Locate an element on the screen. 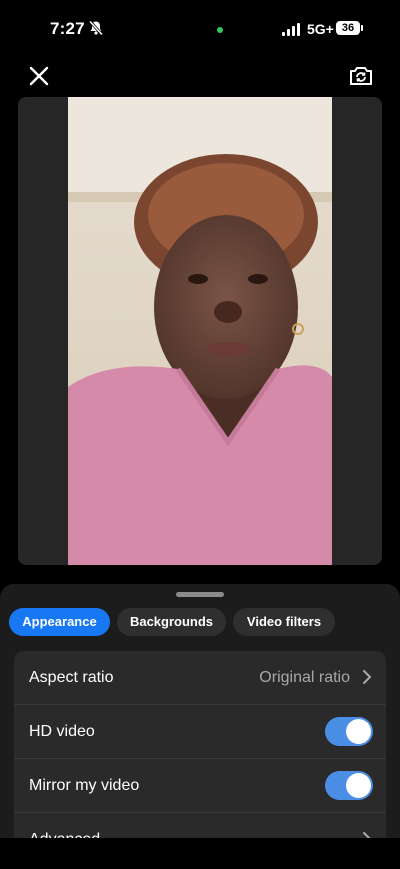  hd-video-toggle is located at coordinates (349, 731).